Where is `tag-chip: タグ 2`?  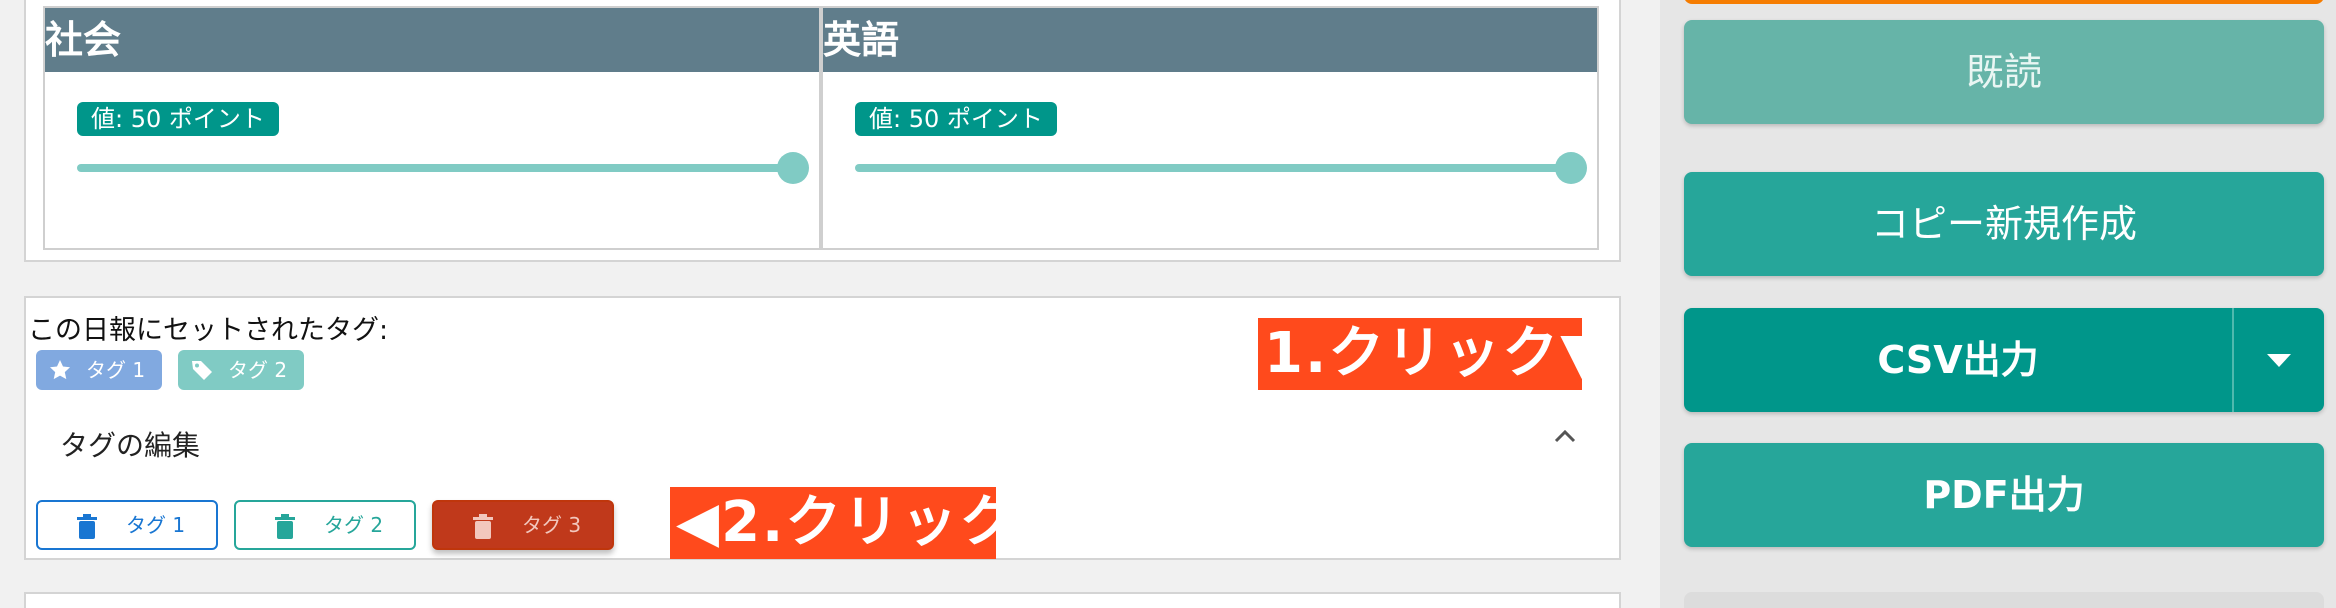 tag-chip: タグ 2 is located at coordinates (241, 370).